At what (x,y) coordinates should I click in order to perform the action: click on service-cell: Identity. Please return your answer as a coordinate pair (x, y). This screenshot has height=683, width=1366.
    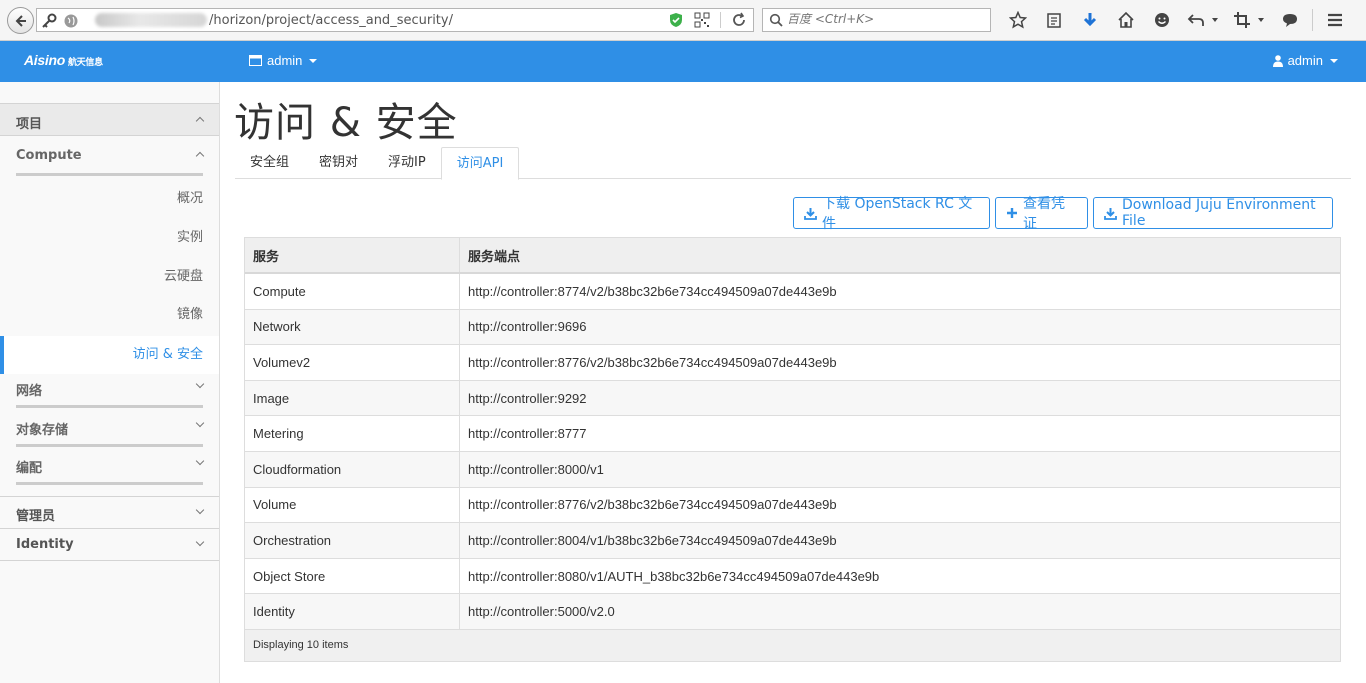
    Looking at the image, I should click on (352, 611).